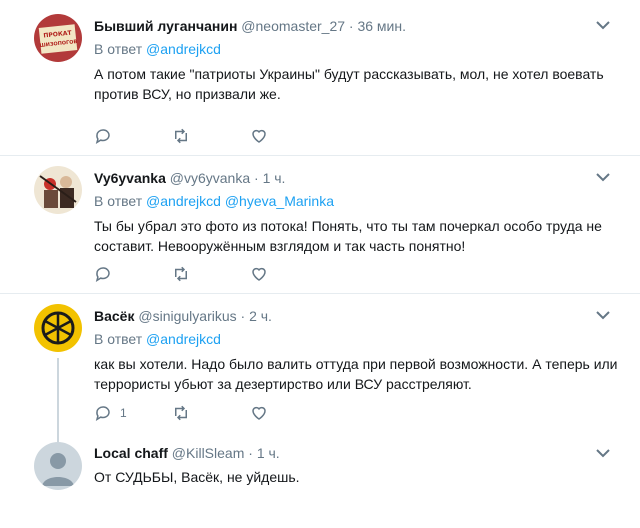 The image size is (640, 528). I want to click on avatar-image: ПРОКАТ ШИЗОПОГОВ, so click(58, 38).